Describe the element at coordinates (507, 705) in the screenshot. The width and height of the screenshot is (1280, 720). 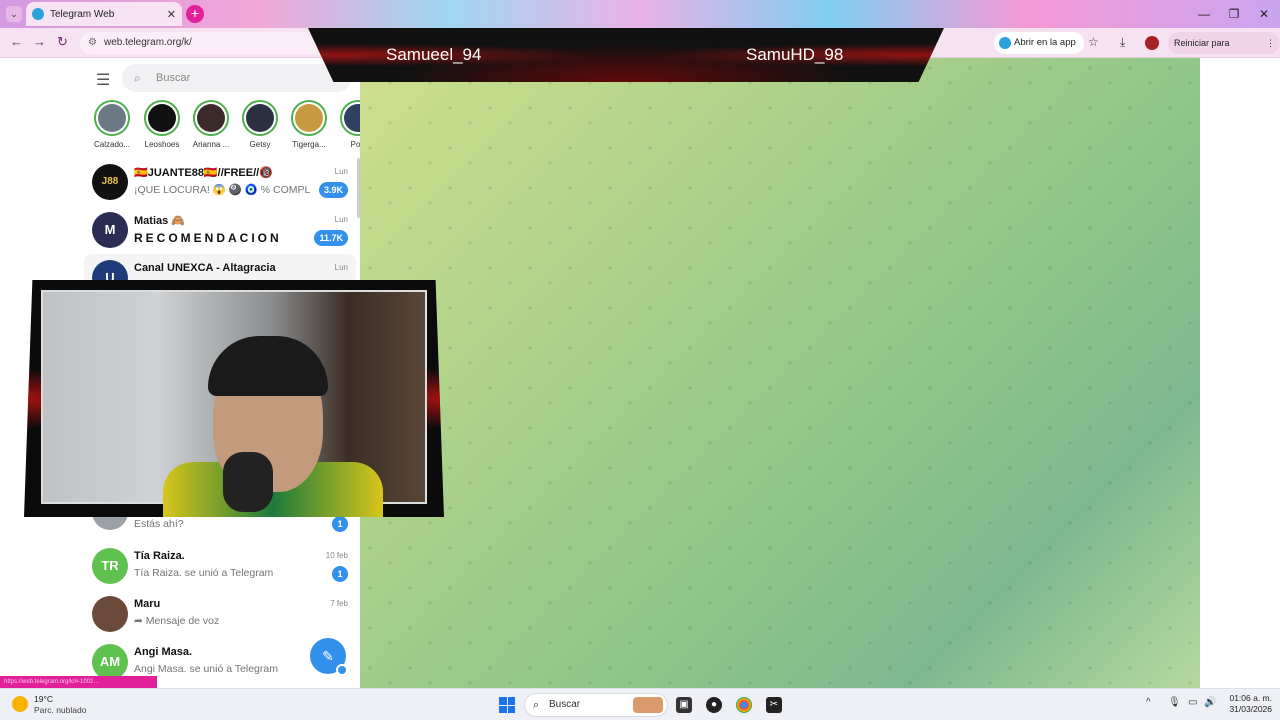
I see `windows-start-icon` at that location.